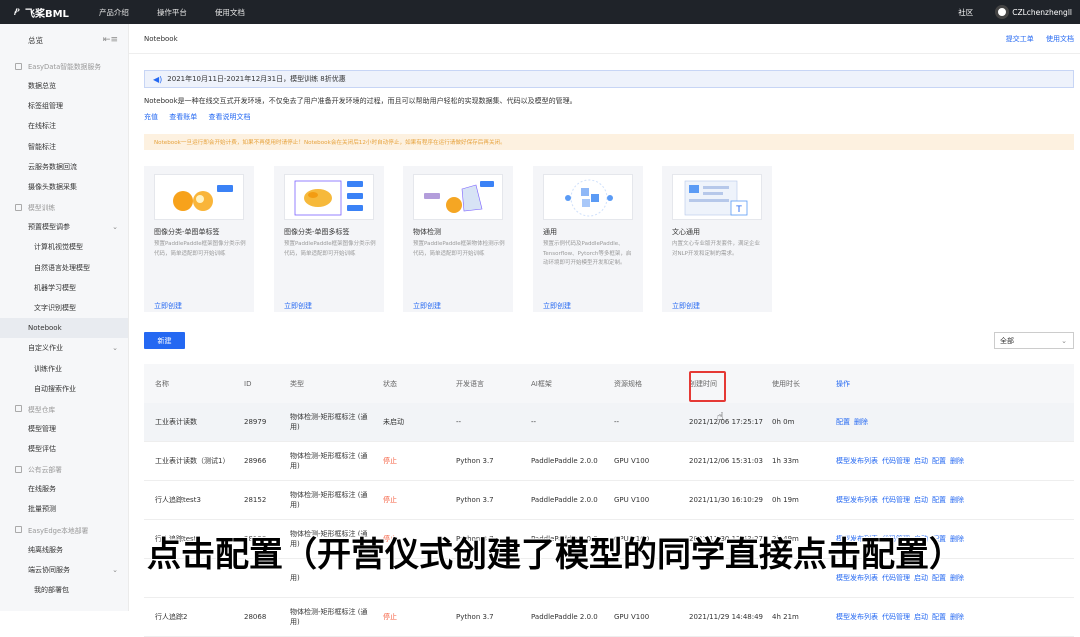  I want to click on column-header: 资源规格, so click(628, 383).